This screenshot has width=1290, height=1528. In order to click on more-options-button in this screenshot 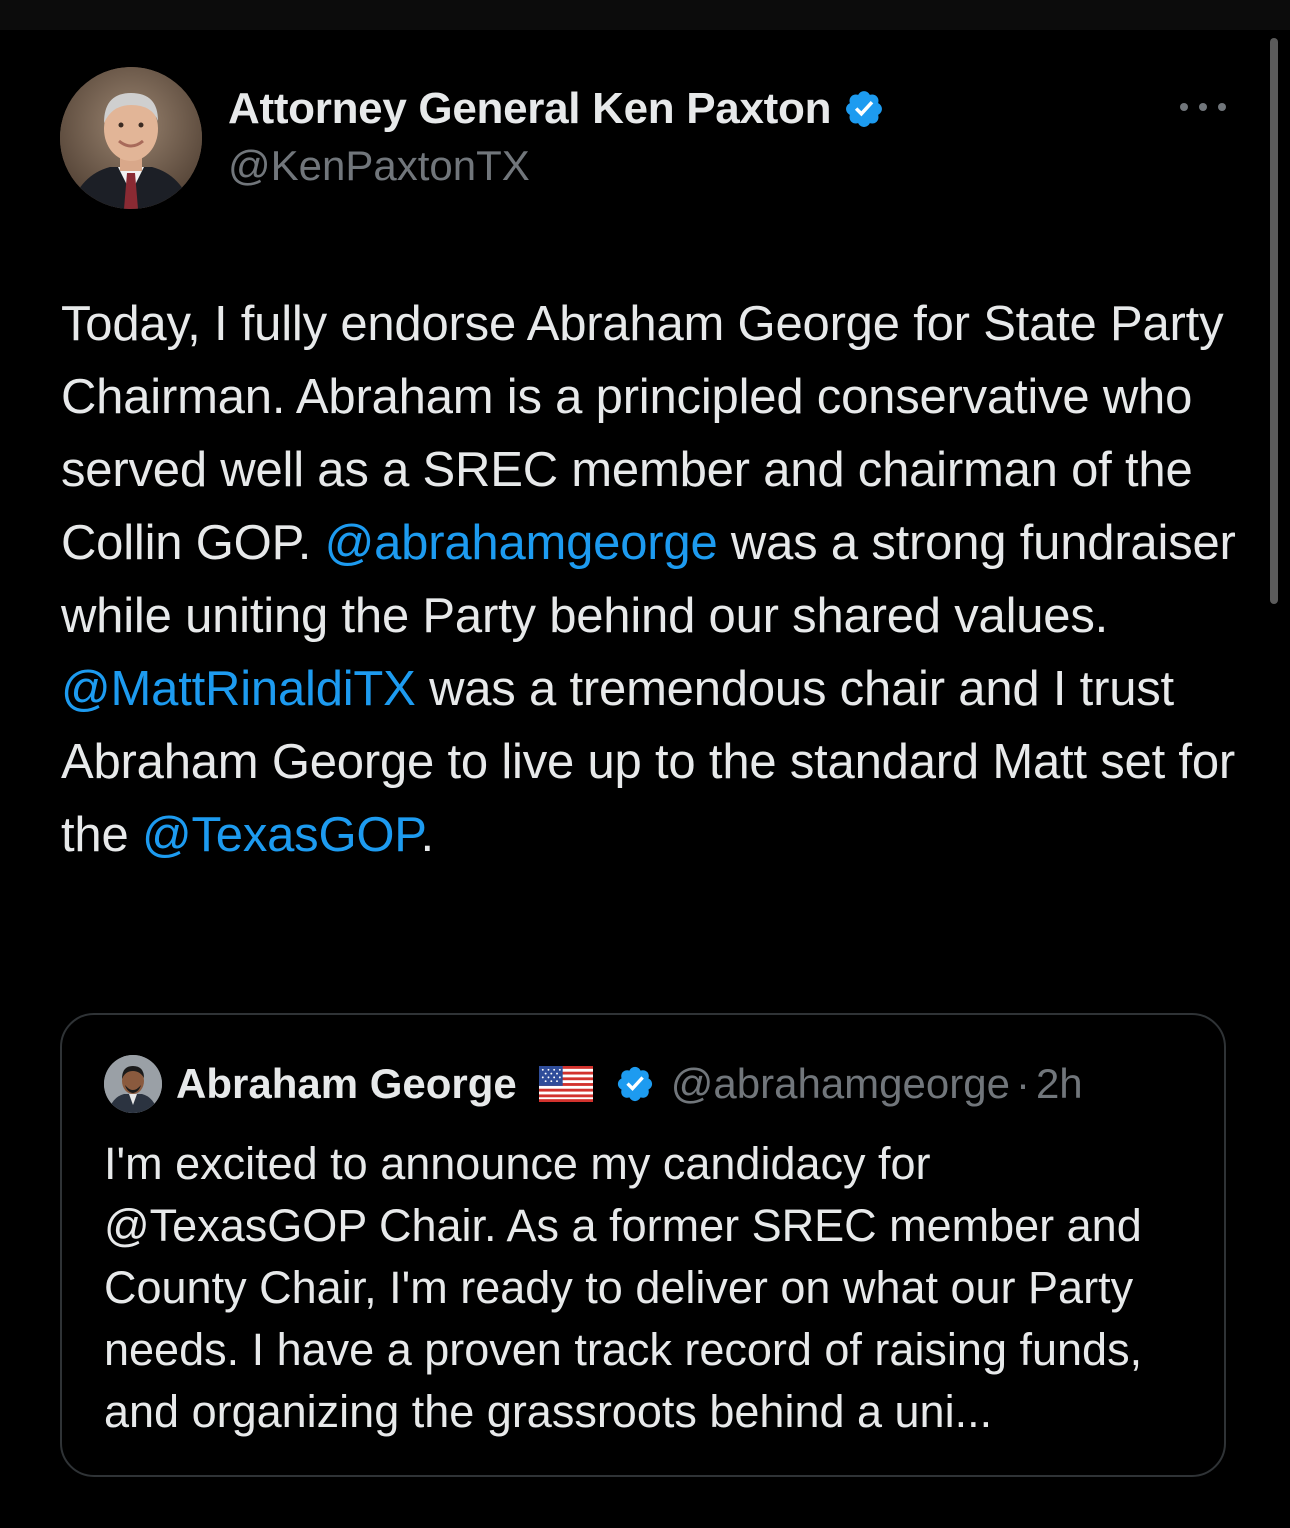, I will do `click(1203, 107)`.